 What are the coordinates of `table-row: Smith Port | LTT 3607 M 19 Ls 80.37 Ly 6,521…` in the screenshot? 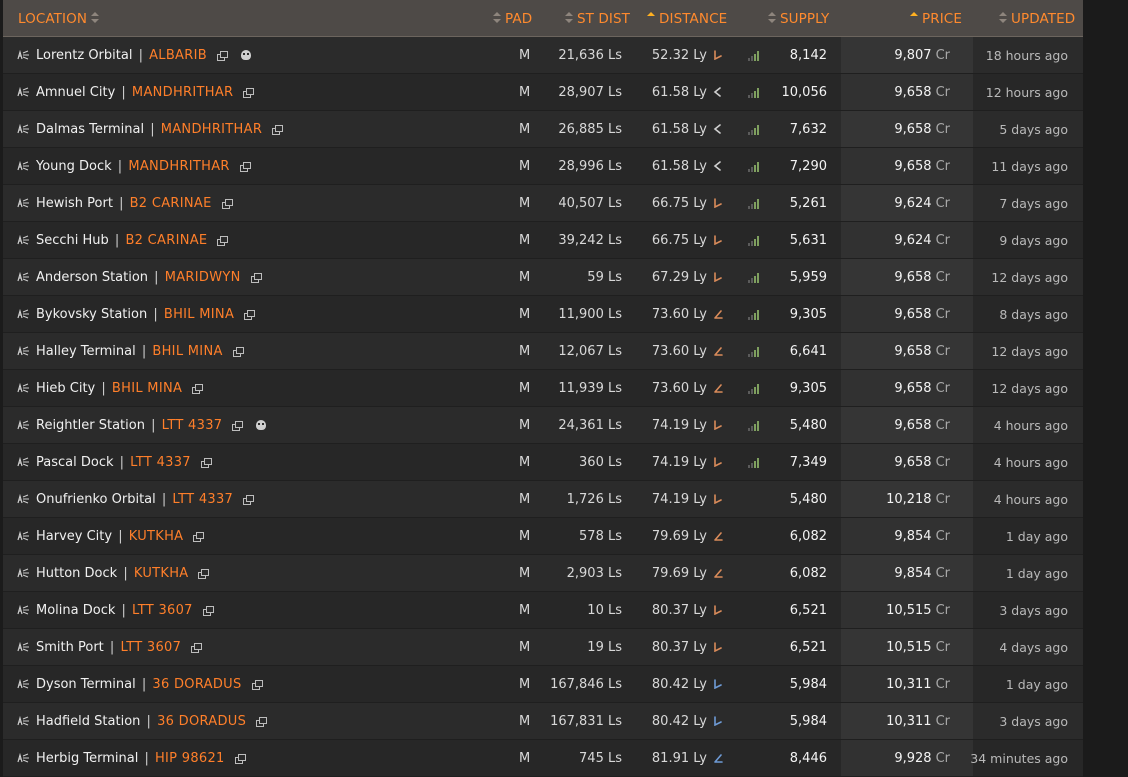 It's located at (543, 647).